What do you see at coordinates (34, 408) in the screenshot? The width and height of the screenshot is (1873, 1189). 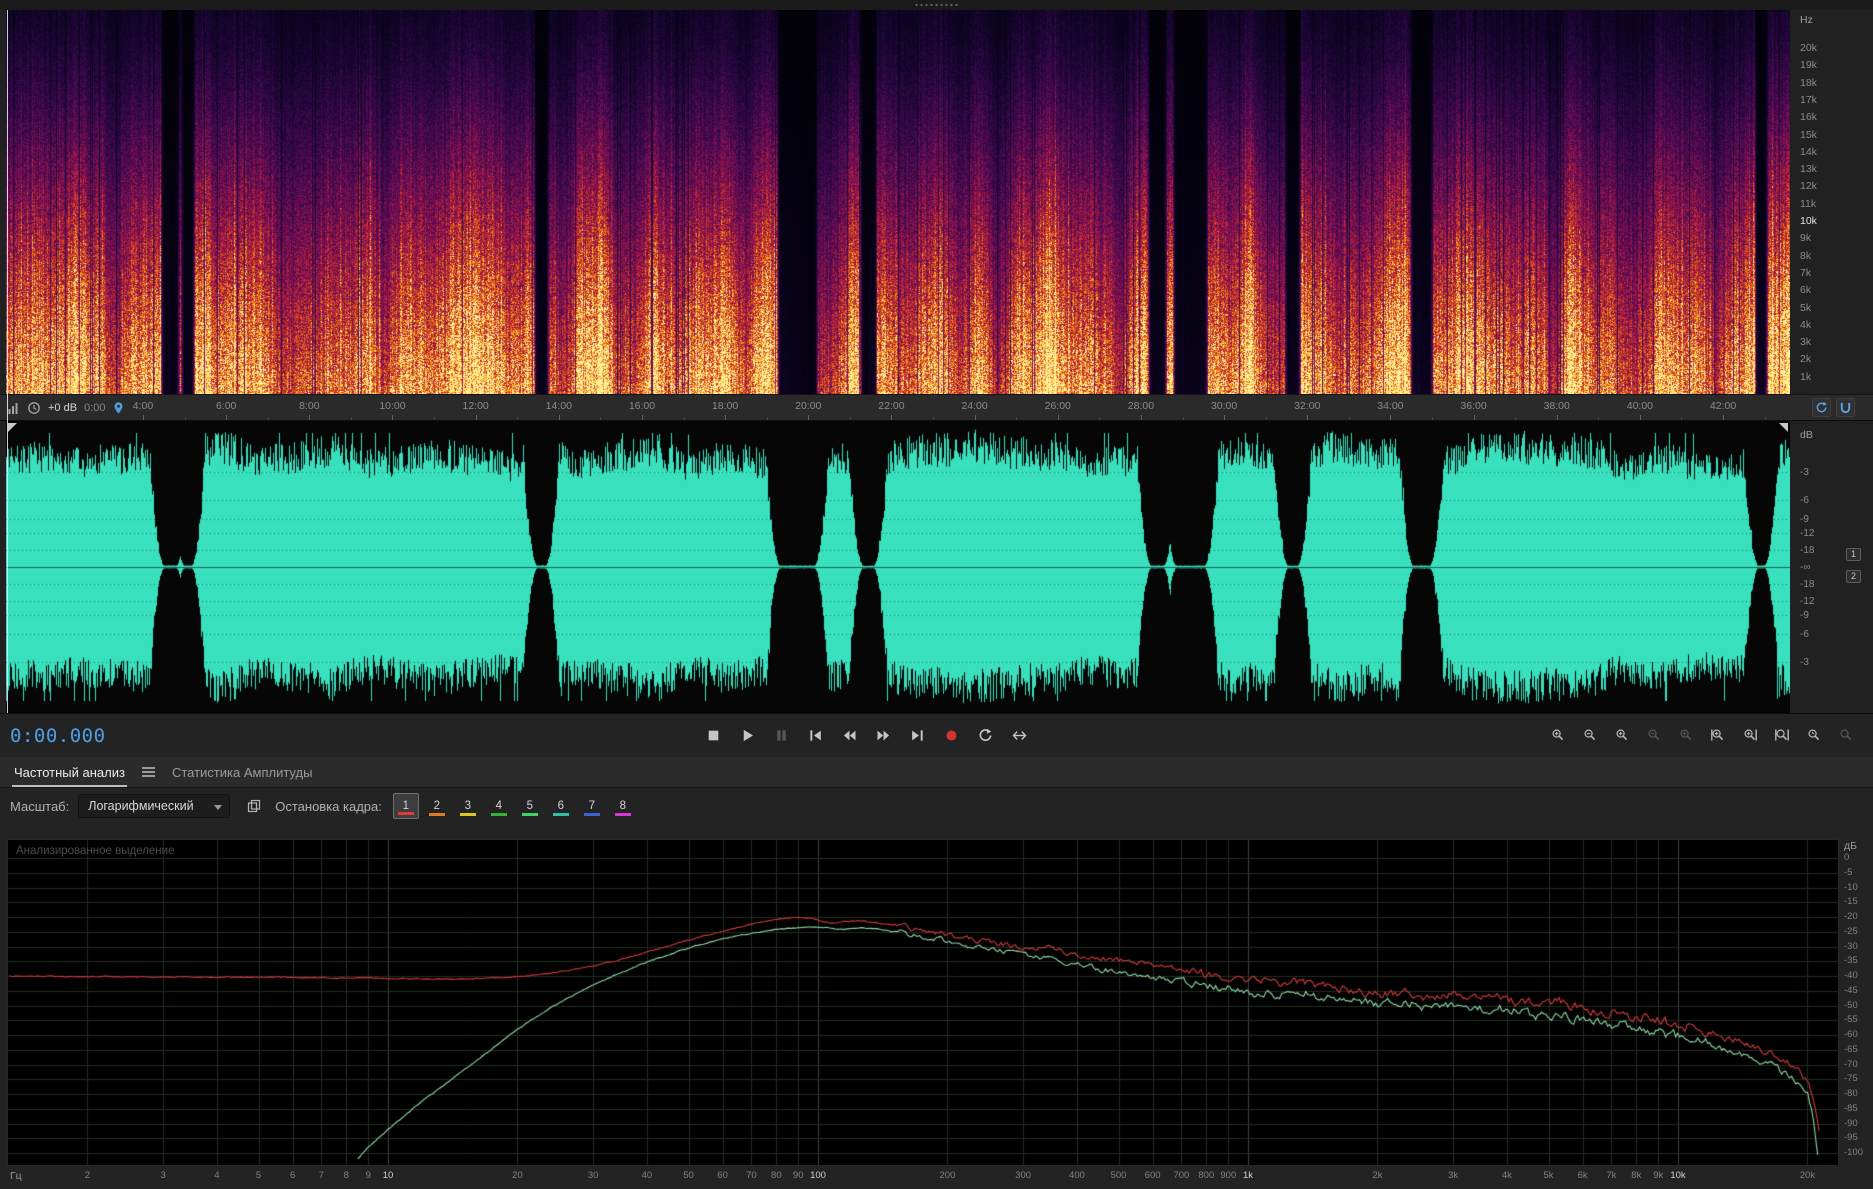 I see `clock-icon` at bounding box center [34, 408].